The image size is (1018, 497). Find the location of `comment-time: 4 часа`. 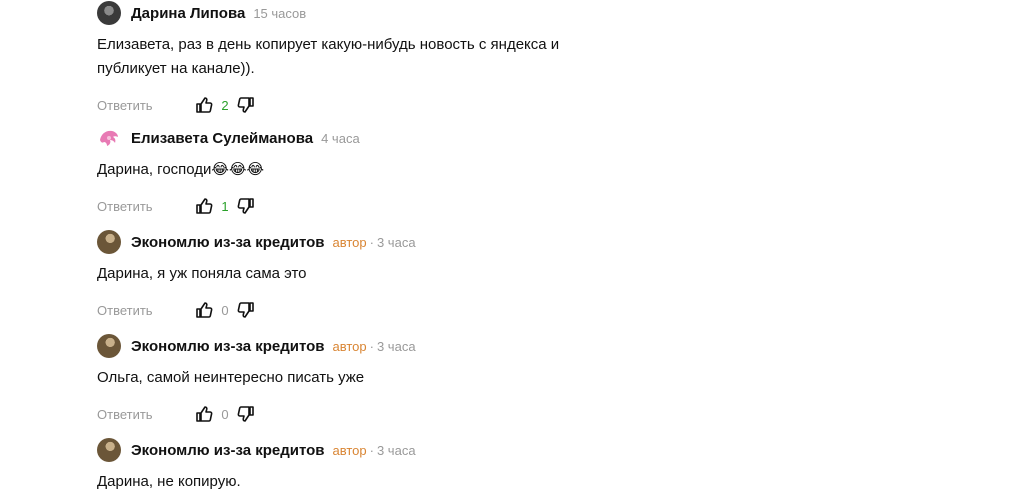

comment-time: 4 часа is located at coordinates (340, 138).